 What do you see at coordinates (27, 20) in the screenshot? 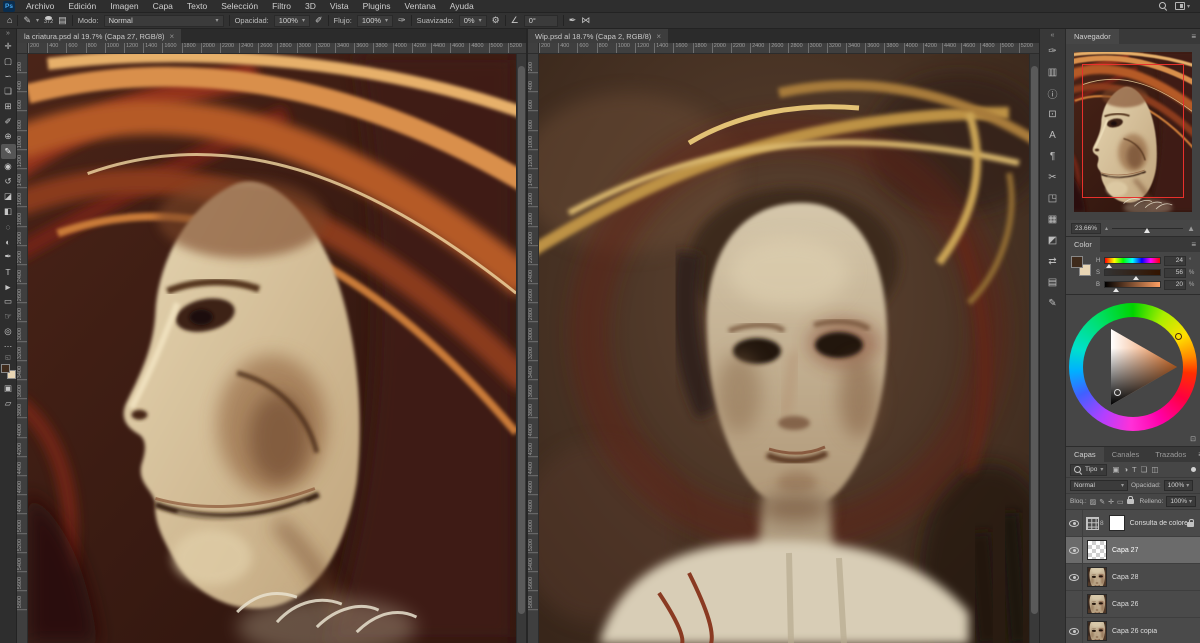
I see `brush-tool-icon: ✎` at bounding box center [27, 20].